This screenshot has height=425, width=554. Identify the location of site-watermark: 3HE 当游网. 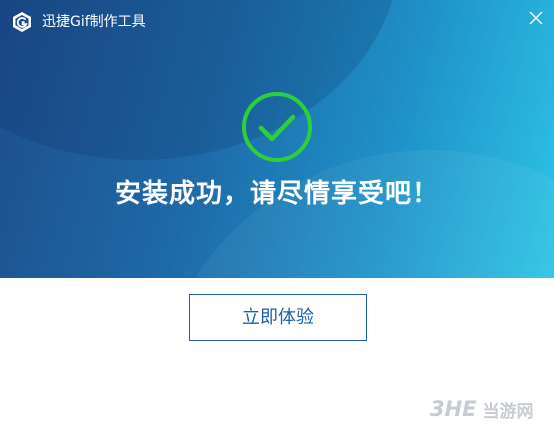
(482, 409).